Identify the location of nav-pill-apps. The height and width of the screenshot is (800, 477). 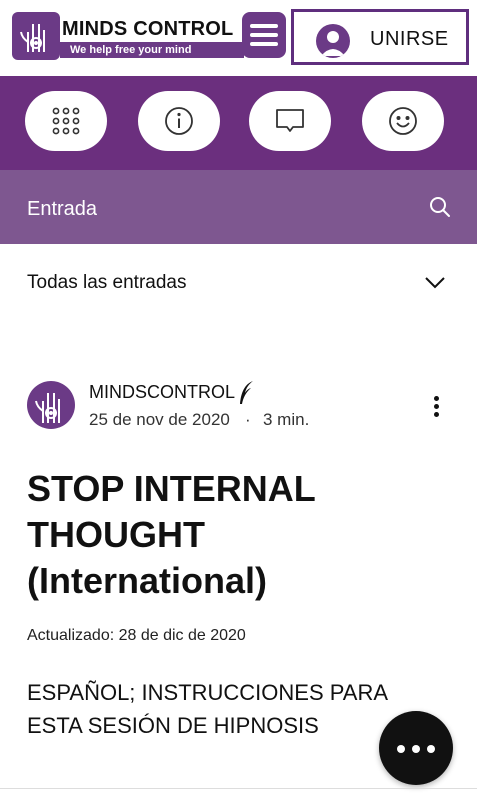
(66, 121).